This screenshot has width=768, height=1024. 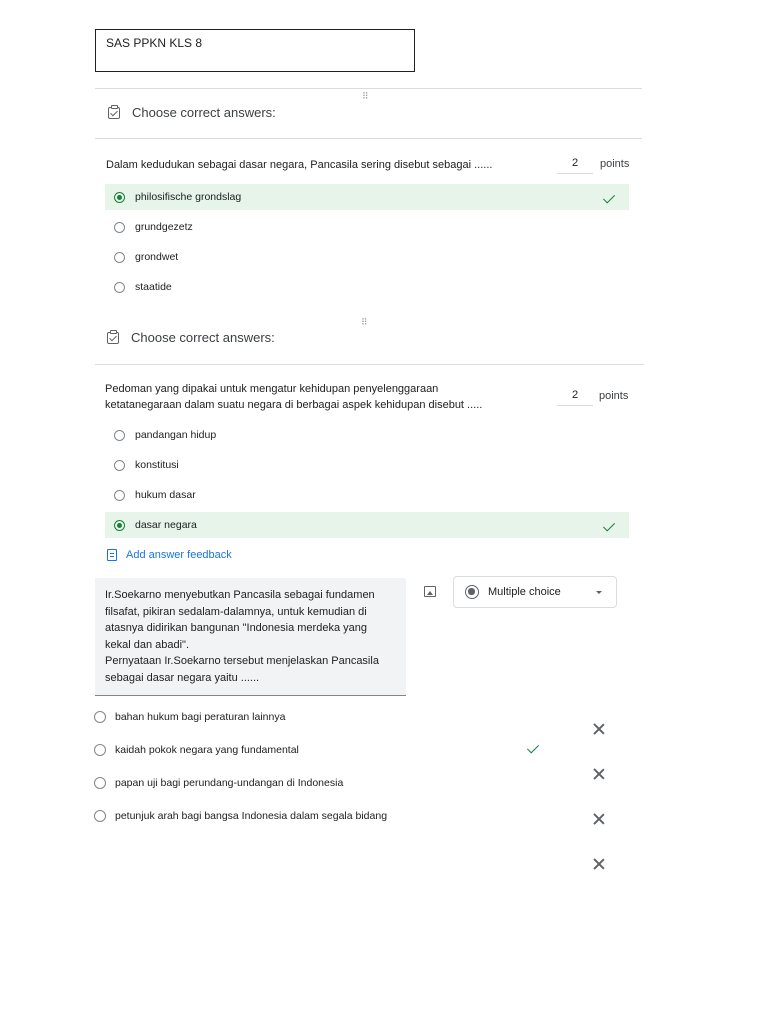 What do you see at coordinates (255, 50) in the screenshot?
I see `form-title-box: SAS PPKN KLS 8` at bounding box center [255, 50].